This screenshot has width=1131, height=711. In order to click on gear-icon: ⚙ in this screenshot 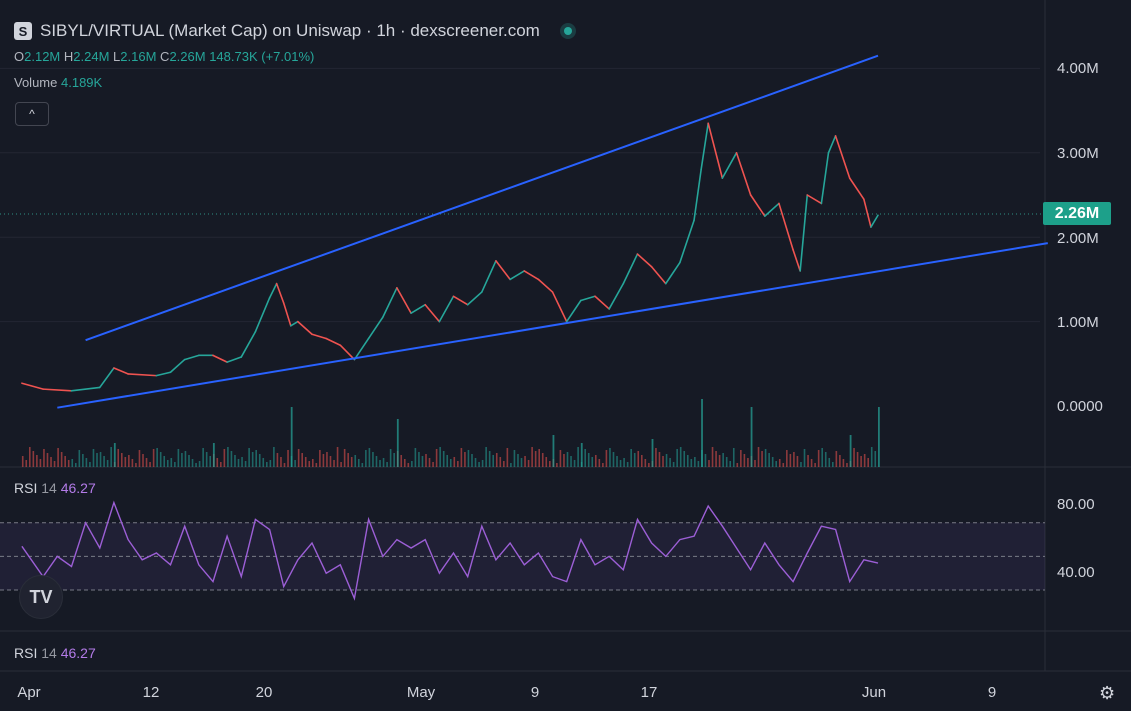, I will do `click(1107, 693)`.